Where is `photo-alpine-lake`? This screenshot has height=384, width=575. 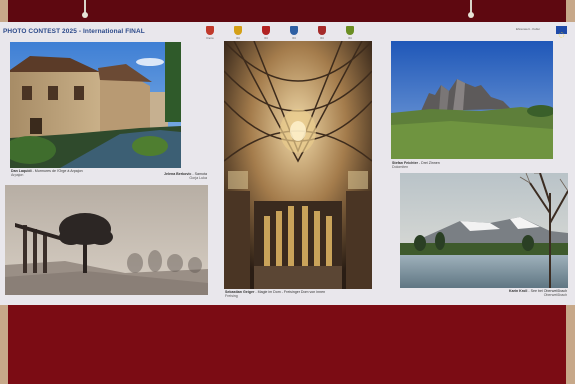 photo-alpine-lake is located at coordinates (484, 230).